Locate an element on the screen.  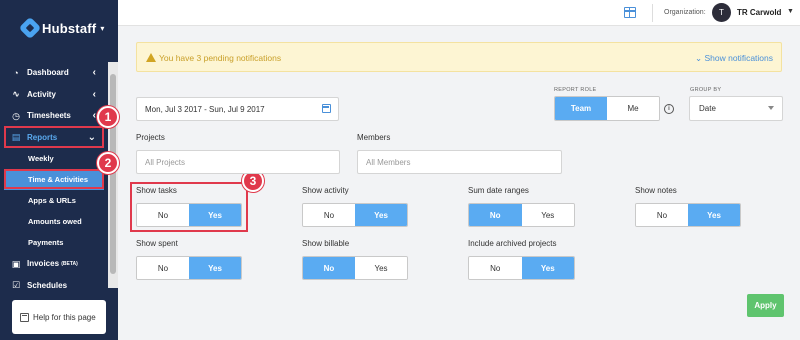
sidebar-subitem-payments: Payments is located at coordinates (54, 242).